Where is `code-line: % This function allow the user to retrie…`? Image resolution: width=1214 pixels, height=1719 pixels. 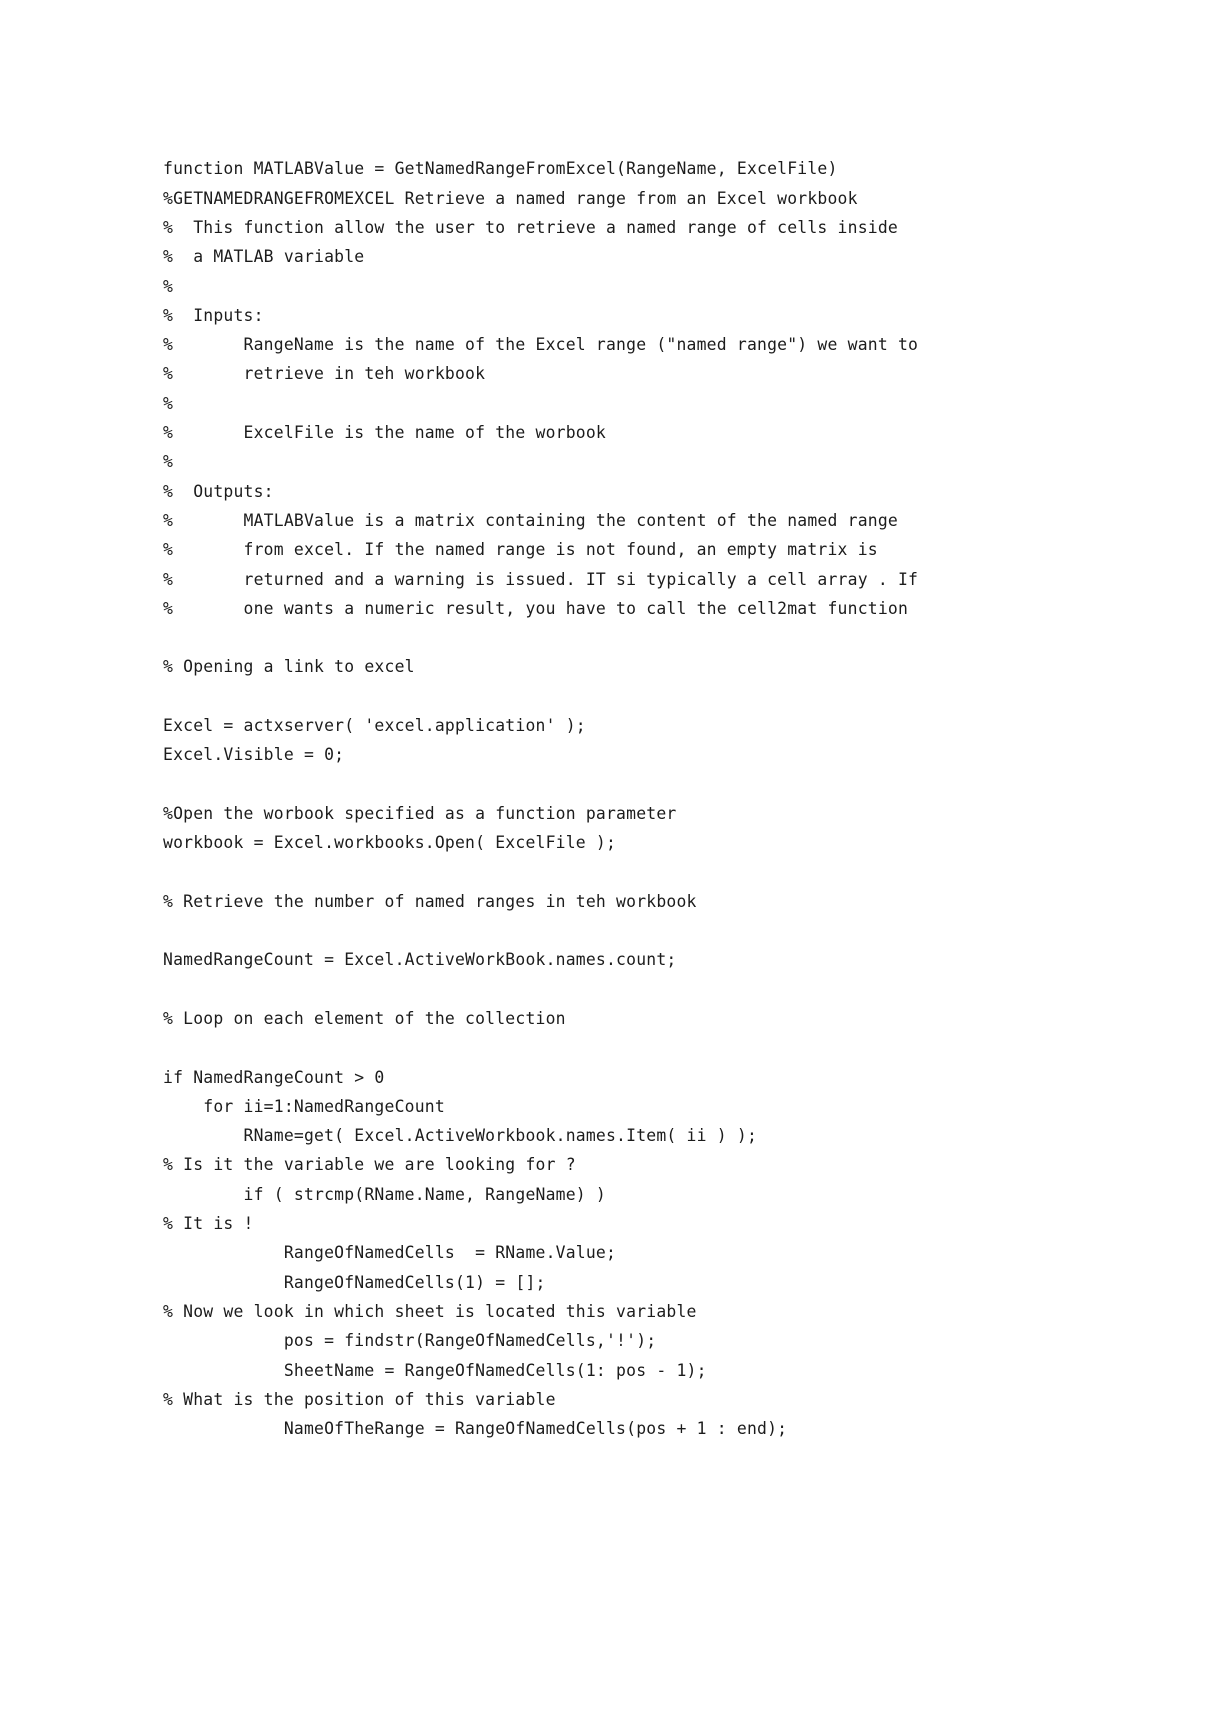
code-line: % This function allow the user to retrie… is located at coordinates (530, 227).